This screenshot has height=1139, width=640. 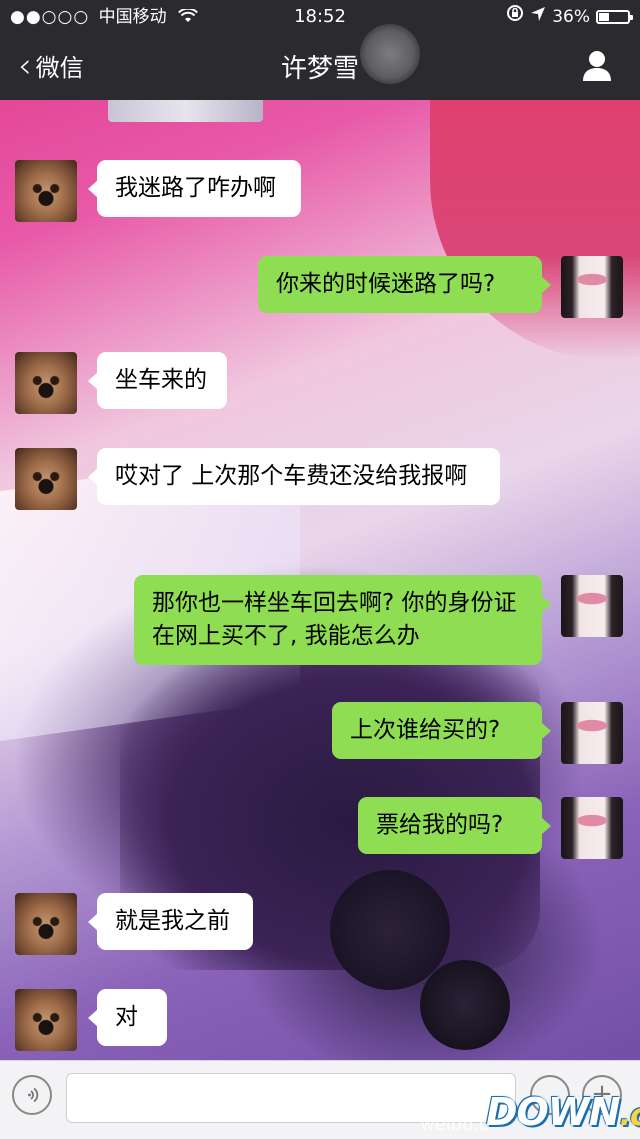 What do you see at coordinates (127, 1017) in the screenshot?
I see `incoming-message-bubble: 对` at bounding box center [127, 1017].